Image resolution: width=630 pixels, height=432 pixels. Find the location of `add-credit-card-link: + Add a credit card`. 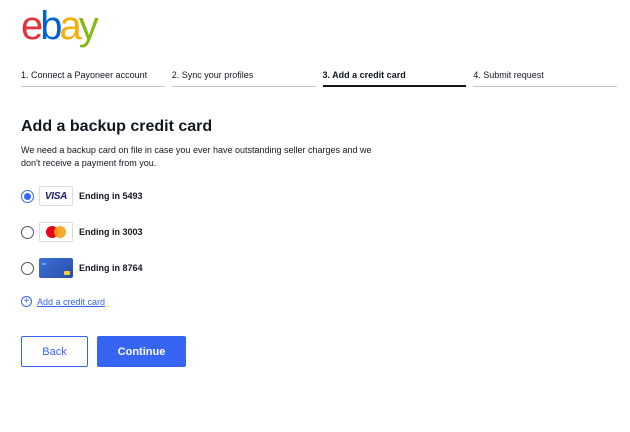

add-credit-card-link: + Add a credit card is located at coordinates (63, 301).